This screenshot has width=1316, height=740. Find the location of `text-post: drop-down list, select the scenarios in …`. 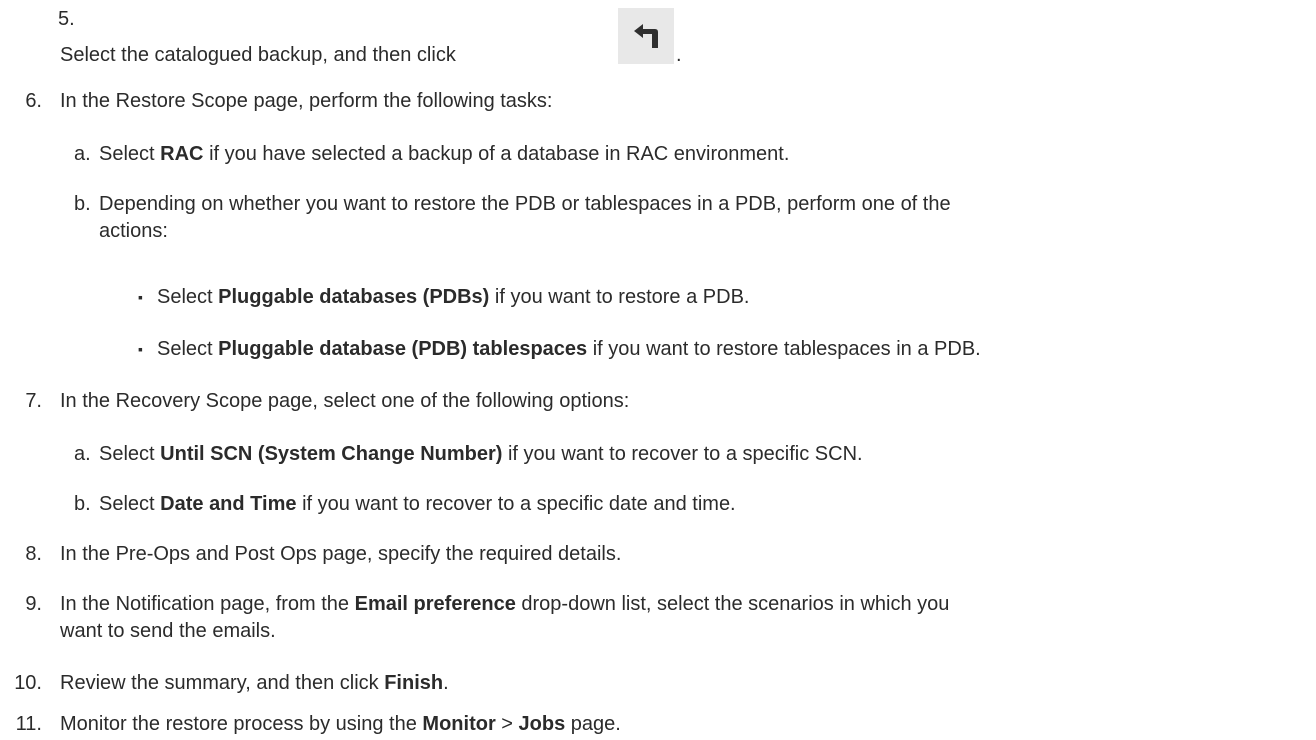

text-post: drop-down list, select the scenarios in … is located at coordinates (735, 604).